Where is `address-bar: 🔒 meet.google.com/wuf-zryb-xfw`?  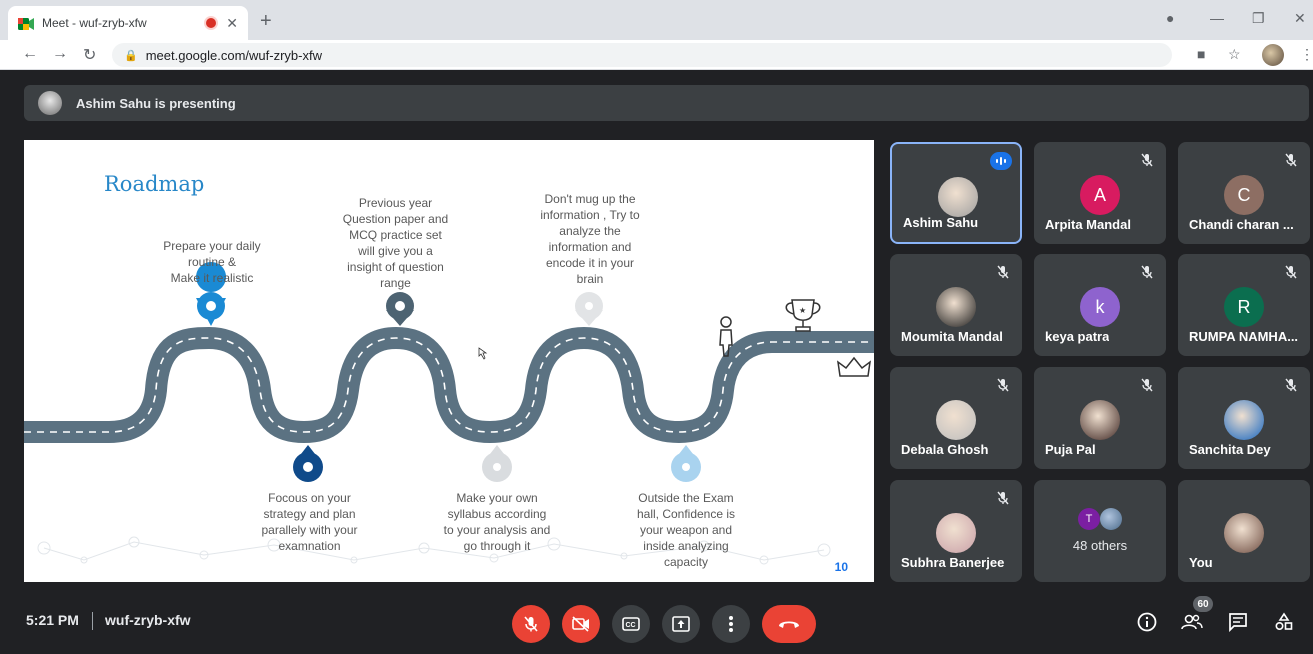
address-bar: 🔒 meet.google.com/wuf-zryb-xfw is located at coordinates (642, 55).